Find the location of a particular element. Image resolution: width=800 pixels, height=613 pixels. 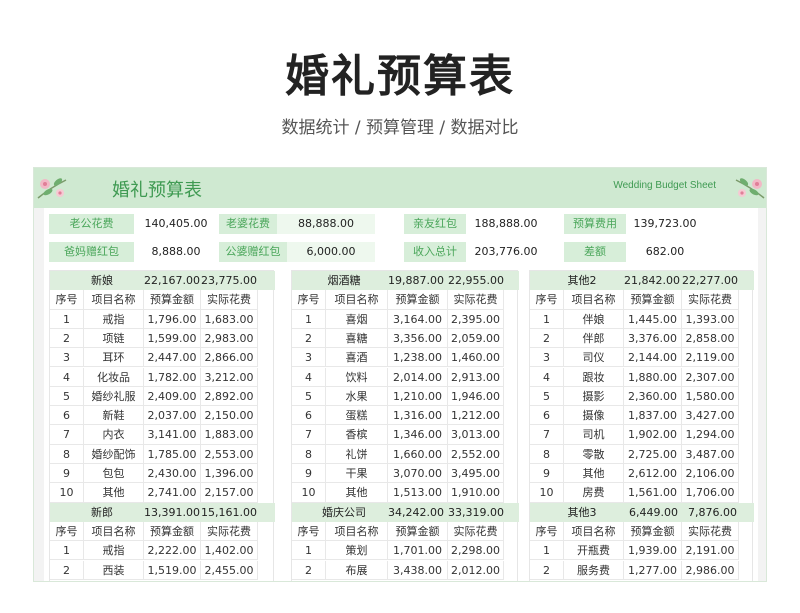

table-row: 1 戒指 1,796.00 1,683.00 is located at coordinates (154, 319).